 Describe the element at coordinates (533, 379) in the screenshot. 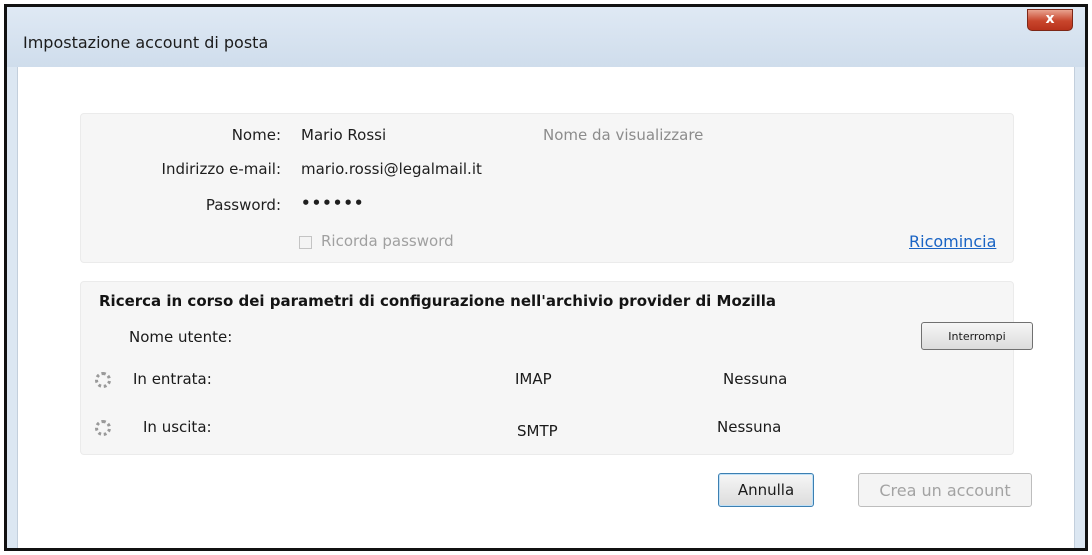

I see `incoming-protocol: IMAP` at that location.